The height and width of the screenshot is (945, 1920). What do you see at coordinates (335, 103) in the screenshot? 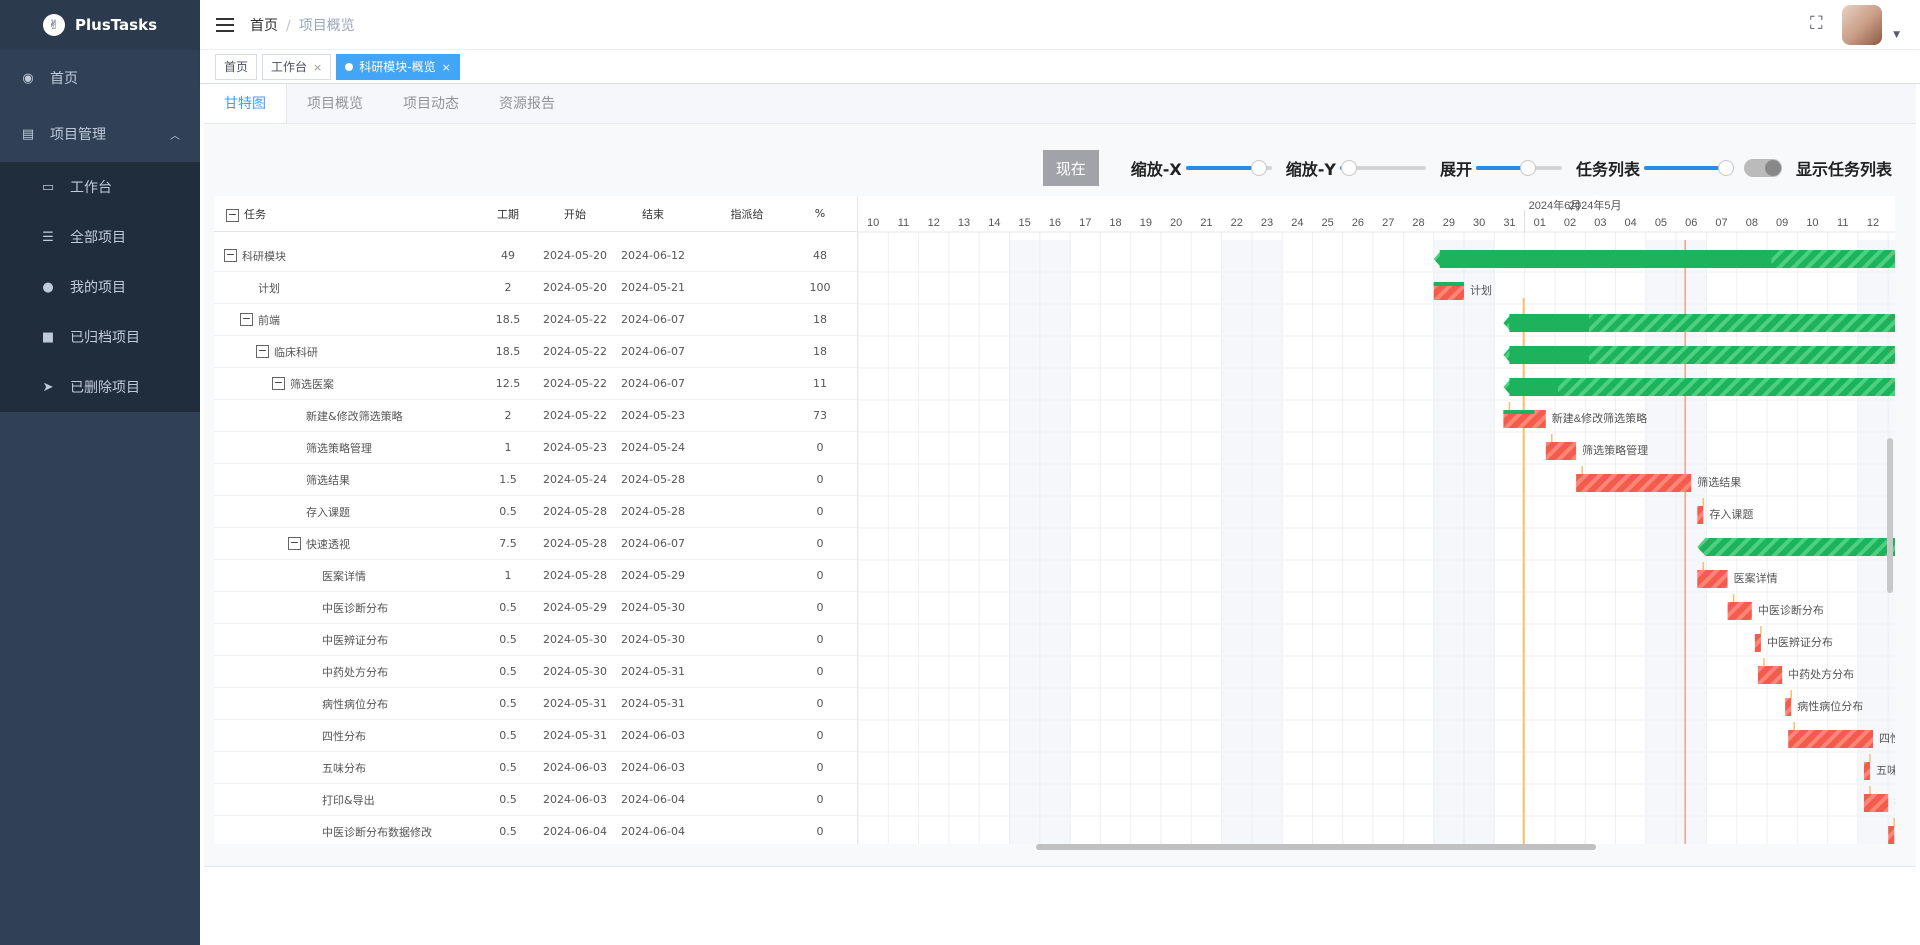
I see `tab-overview: 项目概览` at bounding box center [335, 103].